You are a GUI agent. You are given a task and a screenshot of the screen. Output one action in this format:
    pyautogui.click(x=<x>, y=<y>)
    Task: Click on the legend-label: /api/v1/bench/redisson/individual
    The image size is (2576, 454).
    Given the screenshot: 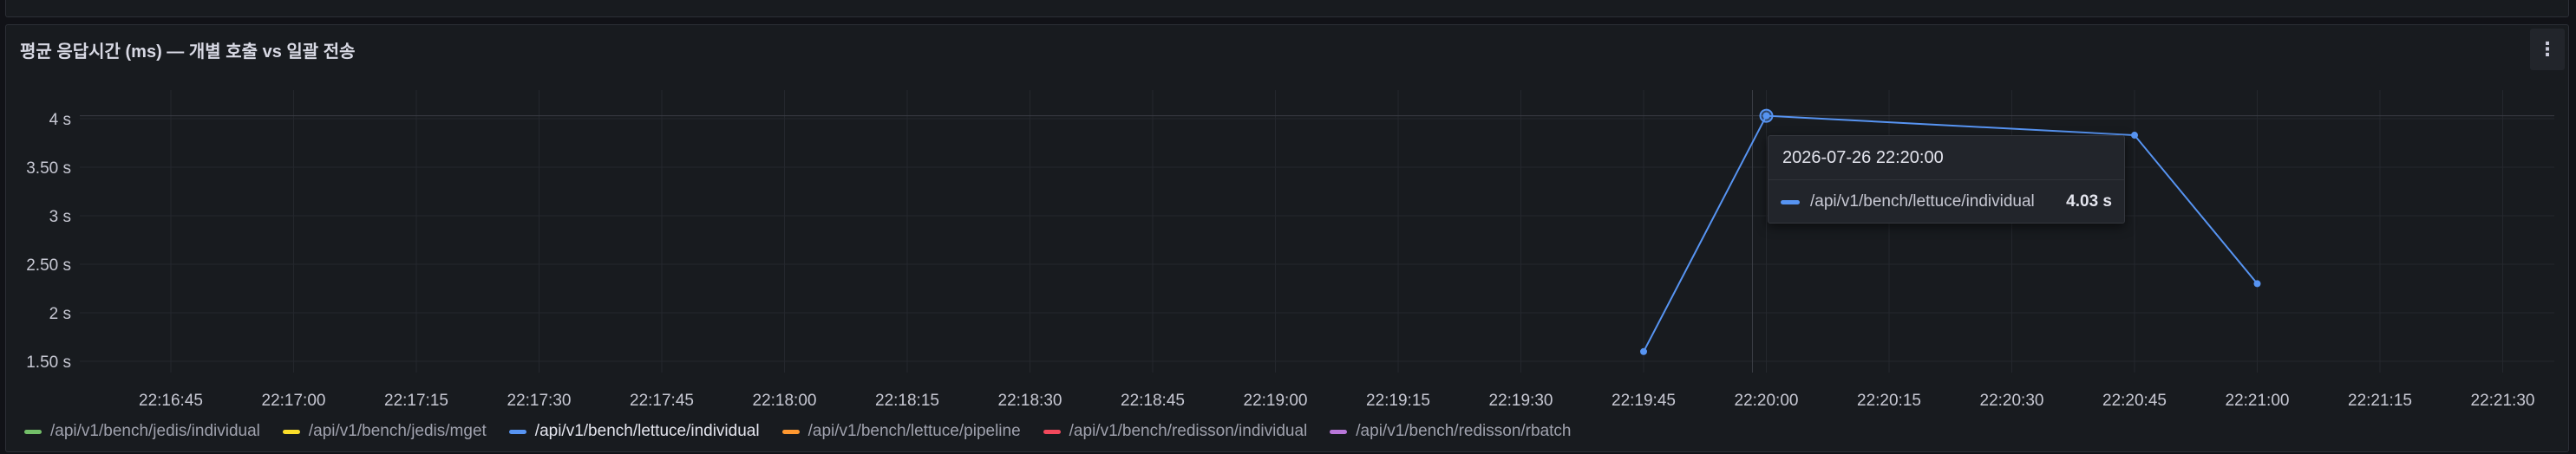 What is the action you would take?
    pyautogui.click(x=1188, y=431)
    